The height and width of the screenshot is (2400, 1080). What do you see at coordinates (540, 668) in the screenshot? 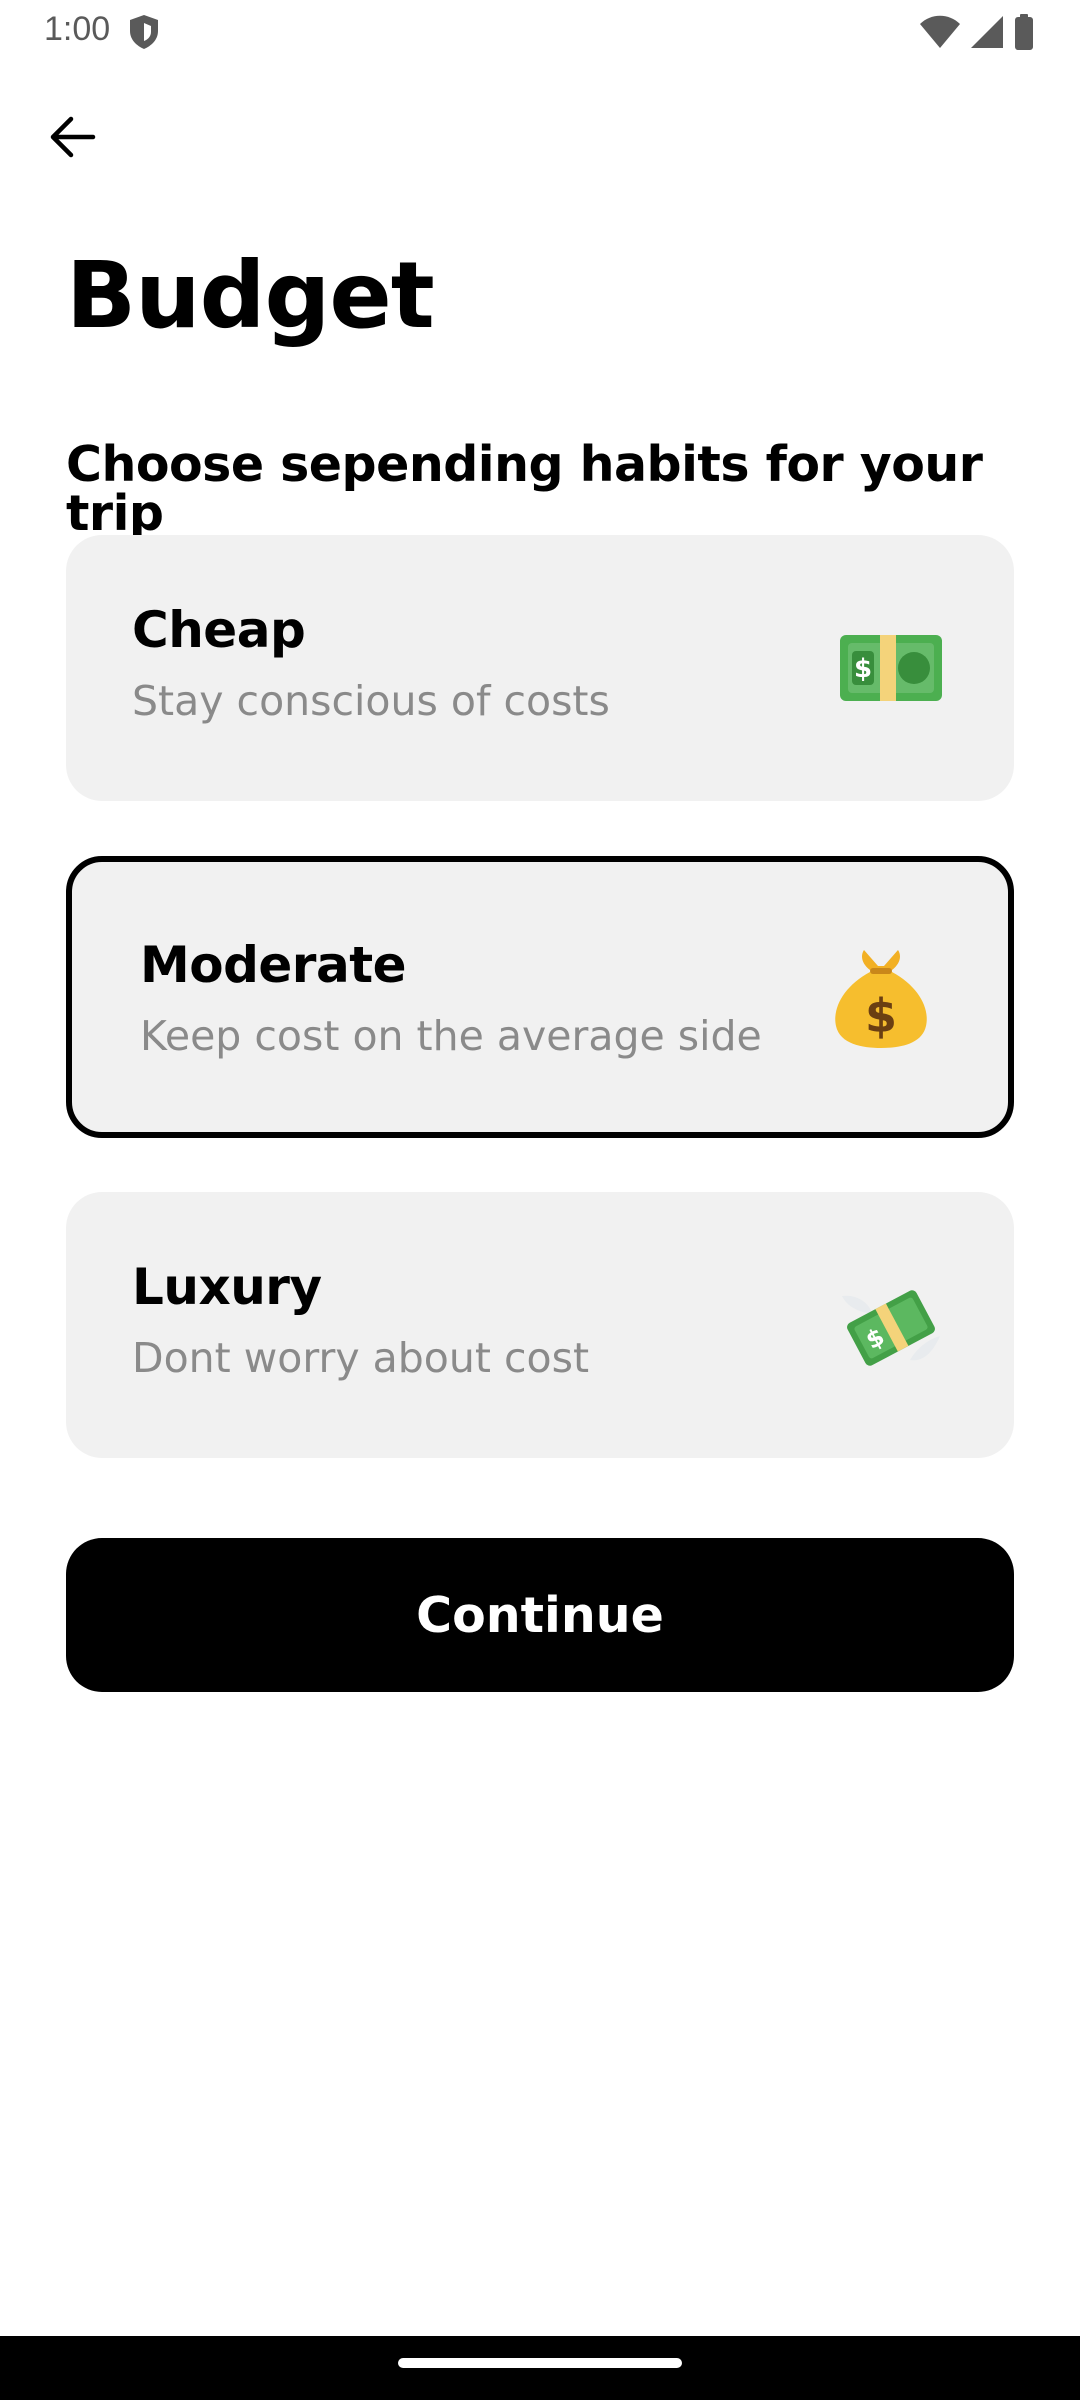
I see `budget-option-cheap: Cheap Stay conscious of costs $` at bounding box center [540, 668].